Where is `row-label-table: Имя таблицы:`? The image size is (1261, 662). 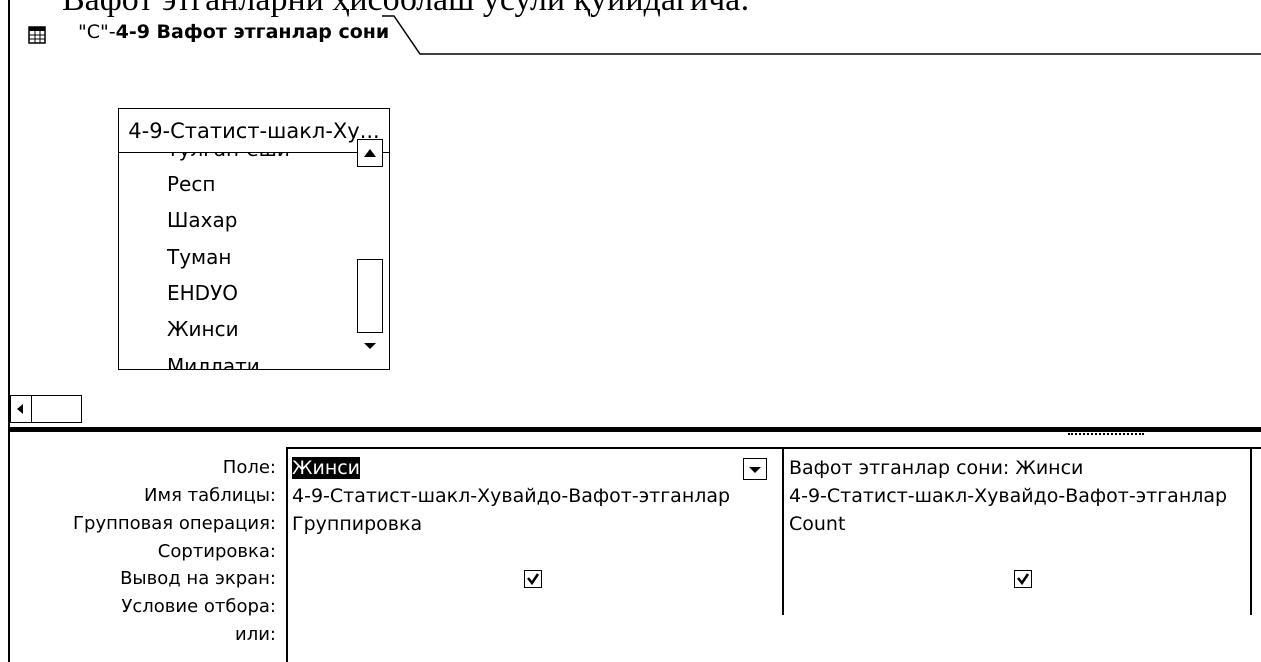 row-label-table: Имя таблицы: is located at coordinates (210, 495).